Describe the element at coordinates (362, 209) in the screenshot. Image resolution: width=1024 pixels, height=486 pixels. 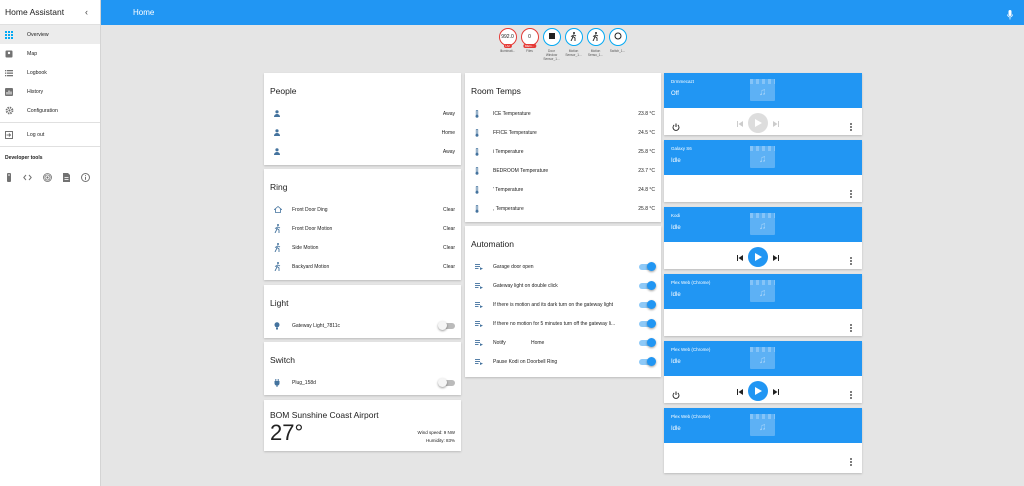
I see `entity-row: Front Door Ding Clear` at that location.